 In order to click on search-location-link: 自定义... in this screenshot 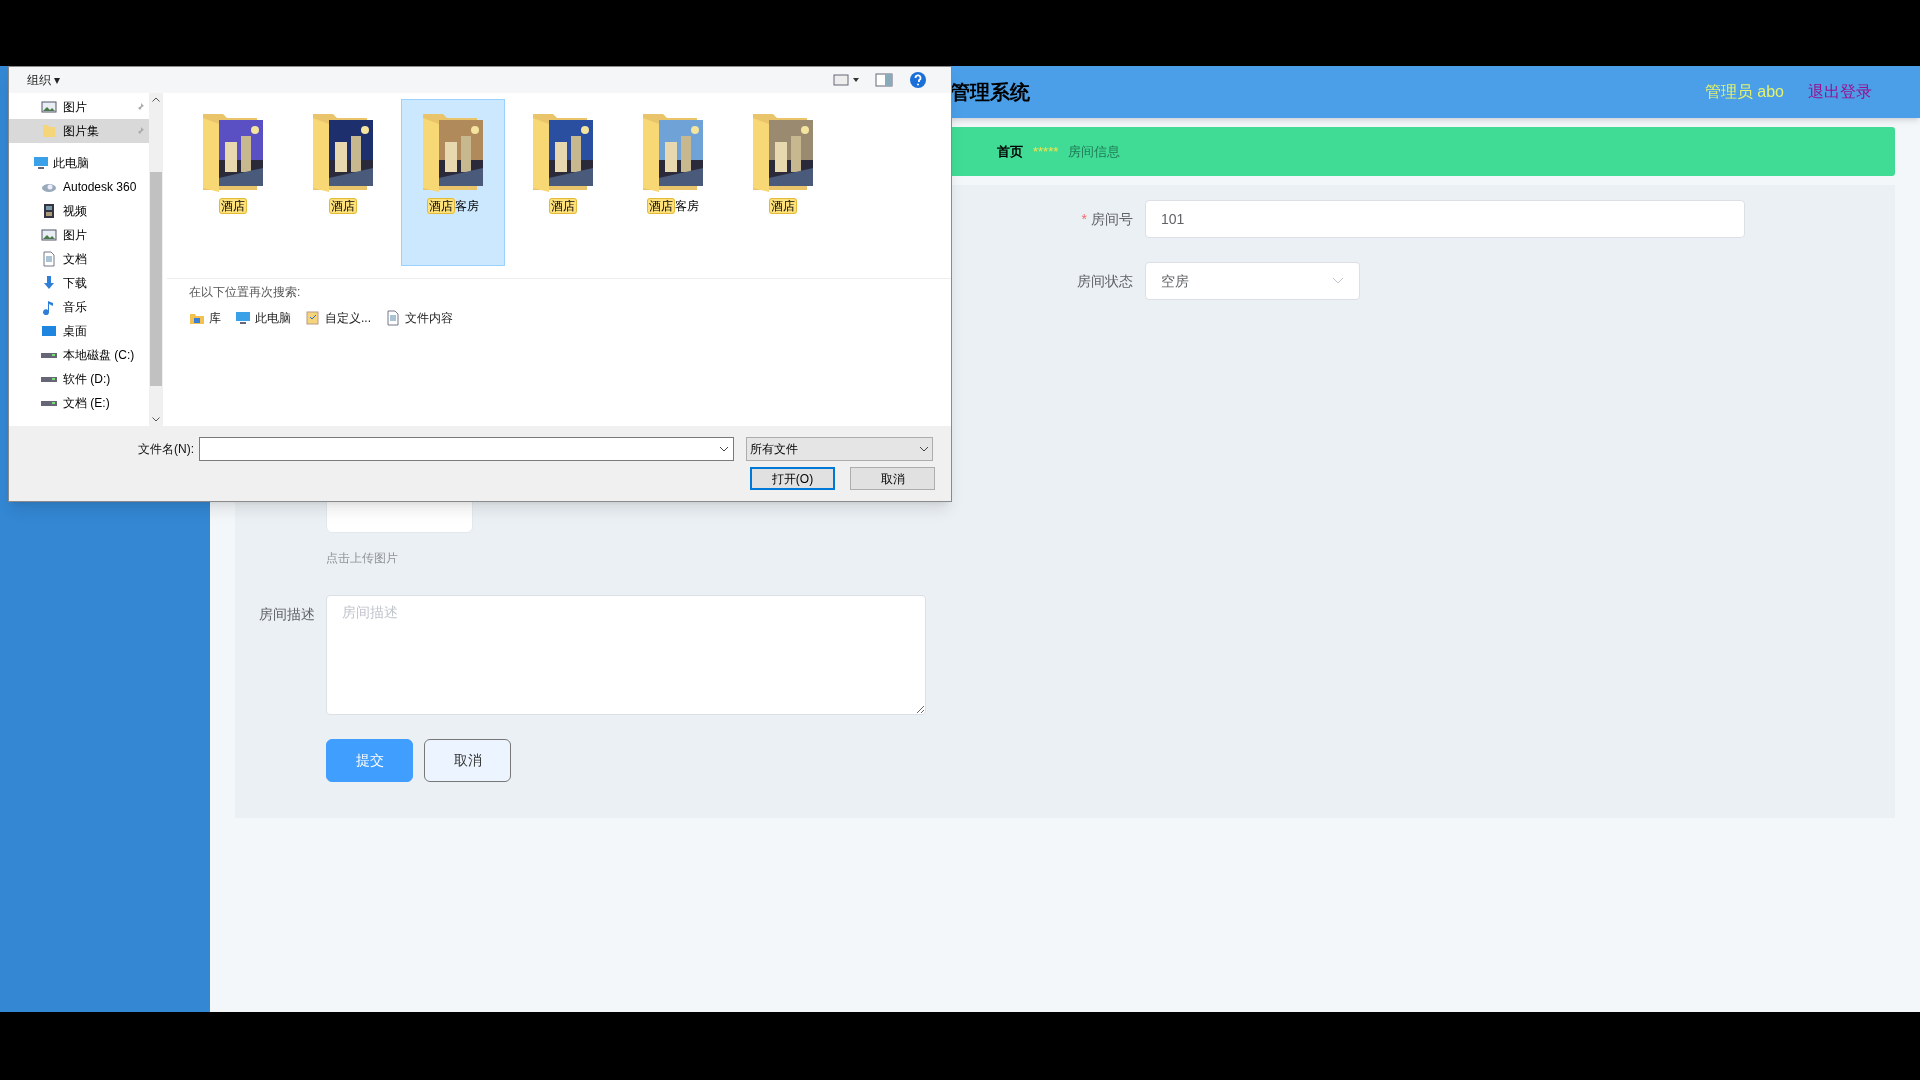, I will do `click(338, 318)`.